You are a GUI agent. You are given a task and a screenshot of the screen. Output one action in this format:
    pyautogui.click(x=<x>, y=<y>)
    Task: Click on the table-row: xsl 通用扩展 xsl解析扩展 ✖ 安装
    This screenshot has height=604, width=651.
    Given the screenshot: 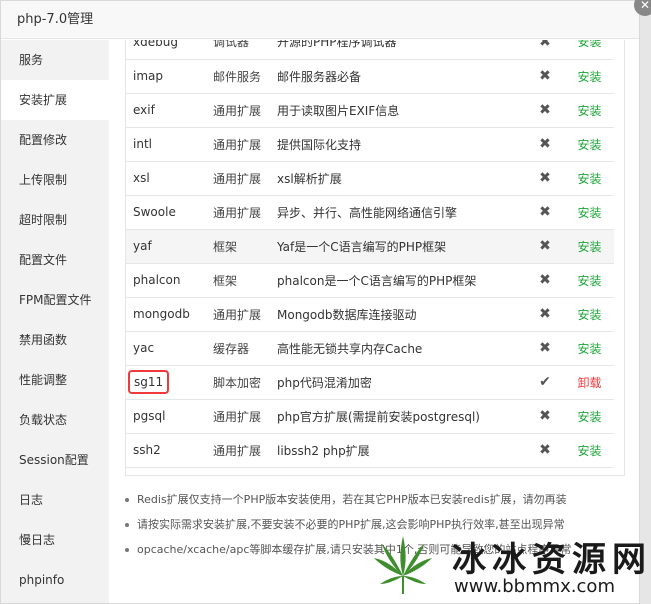 What is the action you would take?
    pyautogui.click(x=370, y=178)
    